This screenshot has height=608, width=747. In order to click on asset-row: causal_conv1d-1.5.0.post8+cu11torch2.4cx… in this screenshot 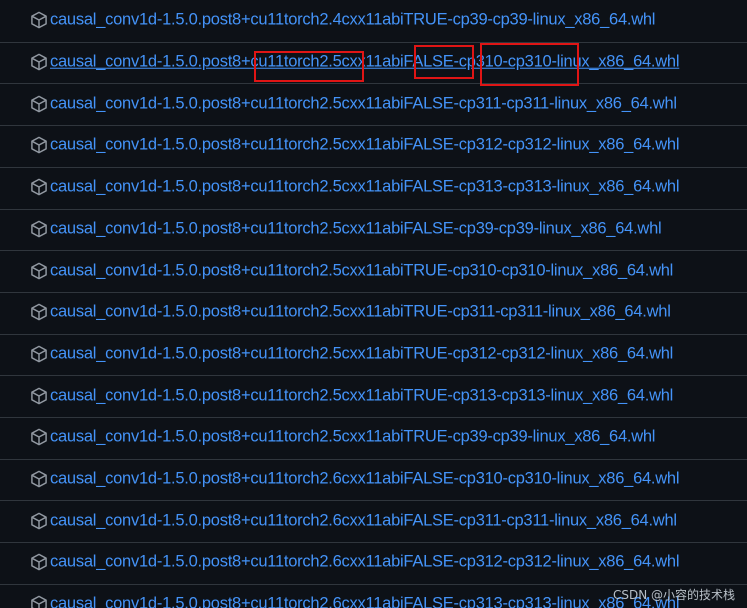, I will do `click(373, 21)`.